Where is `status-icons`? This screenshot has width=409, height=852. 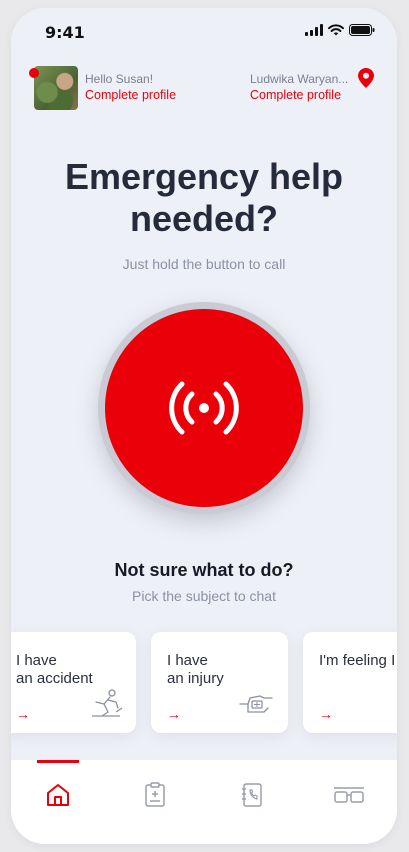 status-icons is located at coordinates (340, 30).